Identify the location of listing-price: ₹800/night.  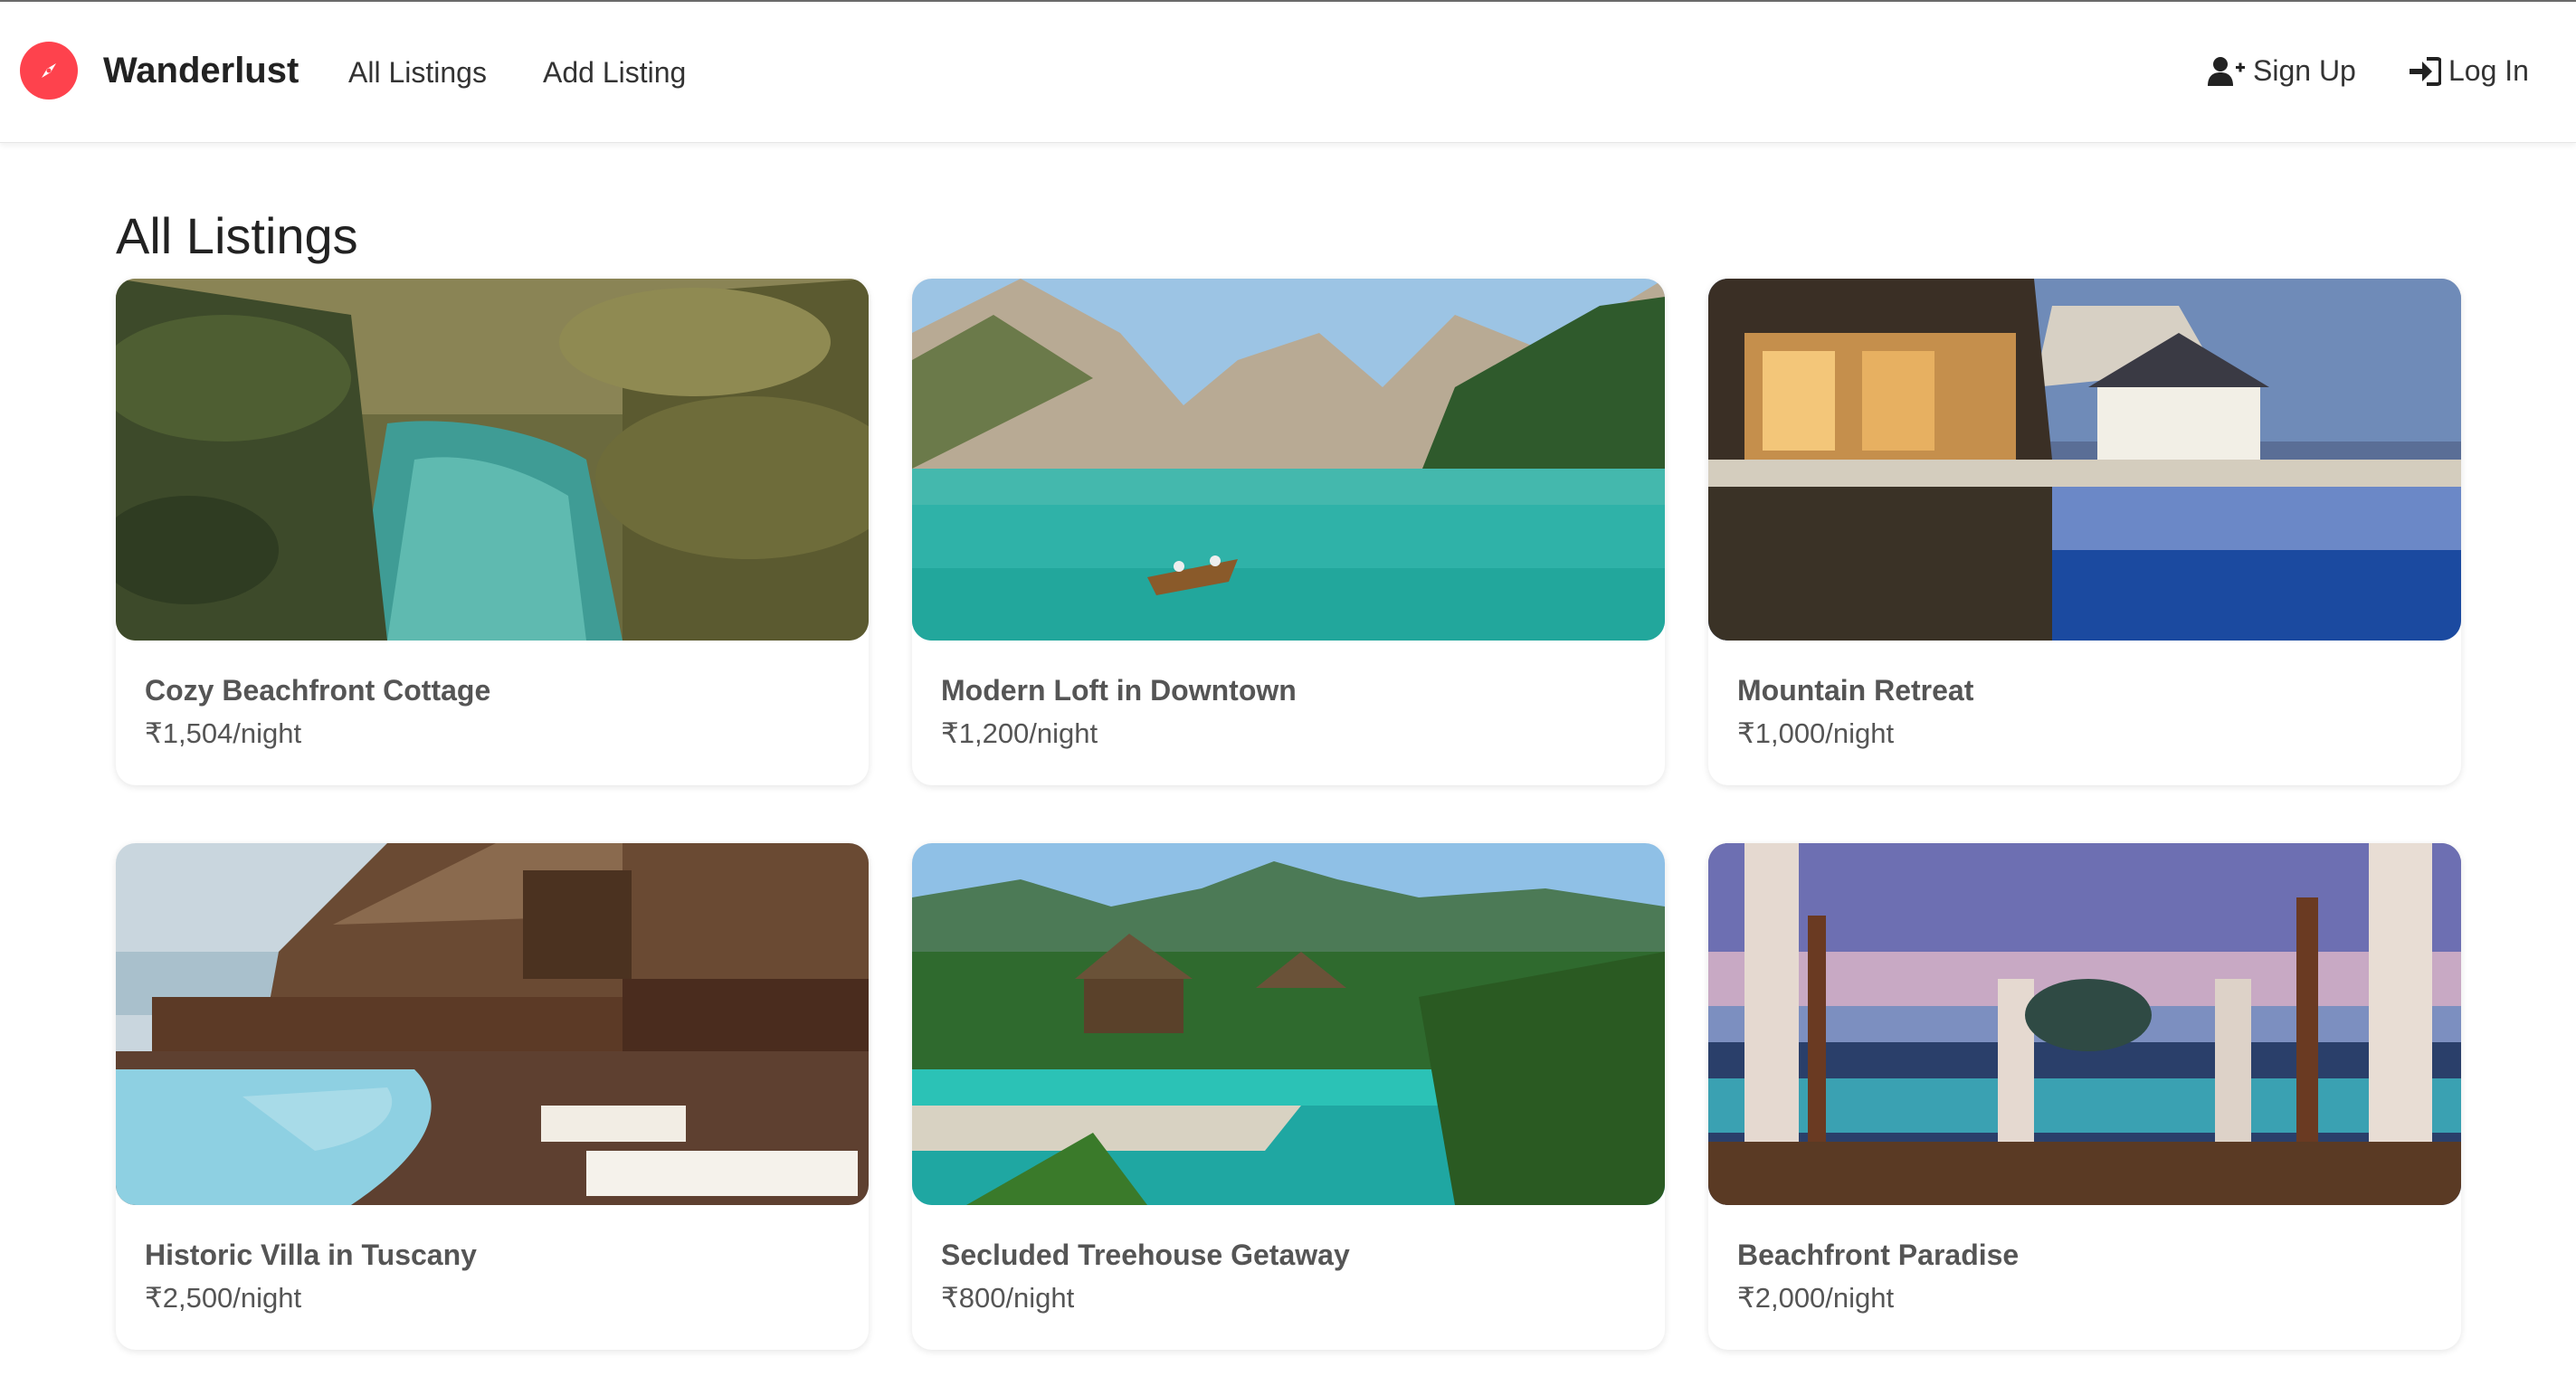
(1008, 1298).